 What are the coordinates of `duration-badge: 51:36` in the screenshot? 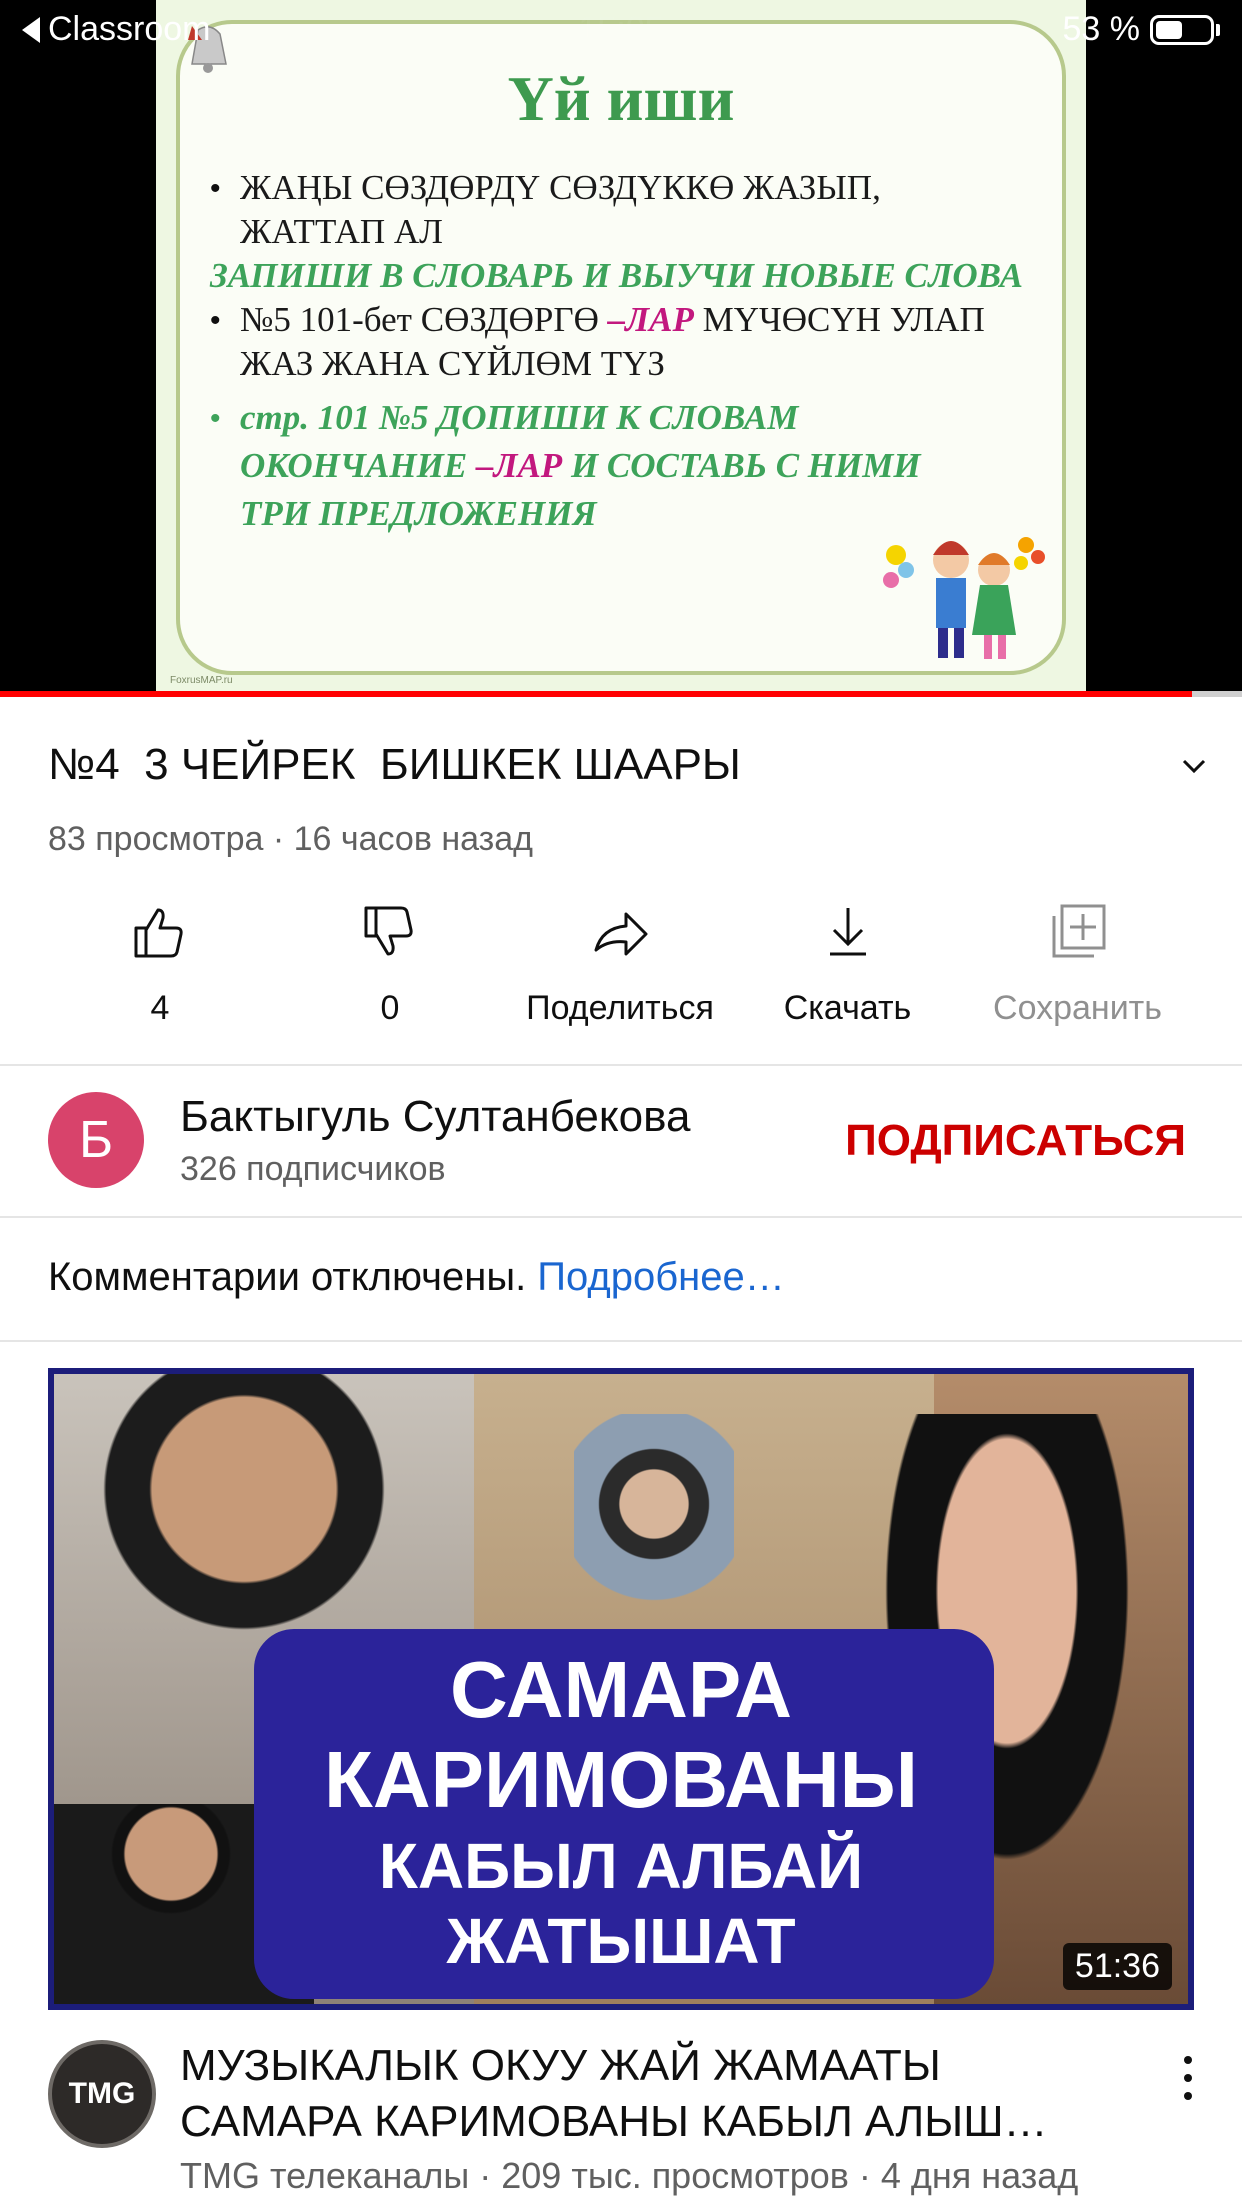 It's located at (1117, 1966).